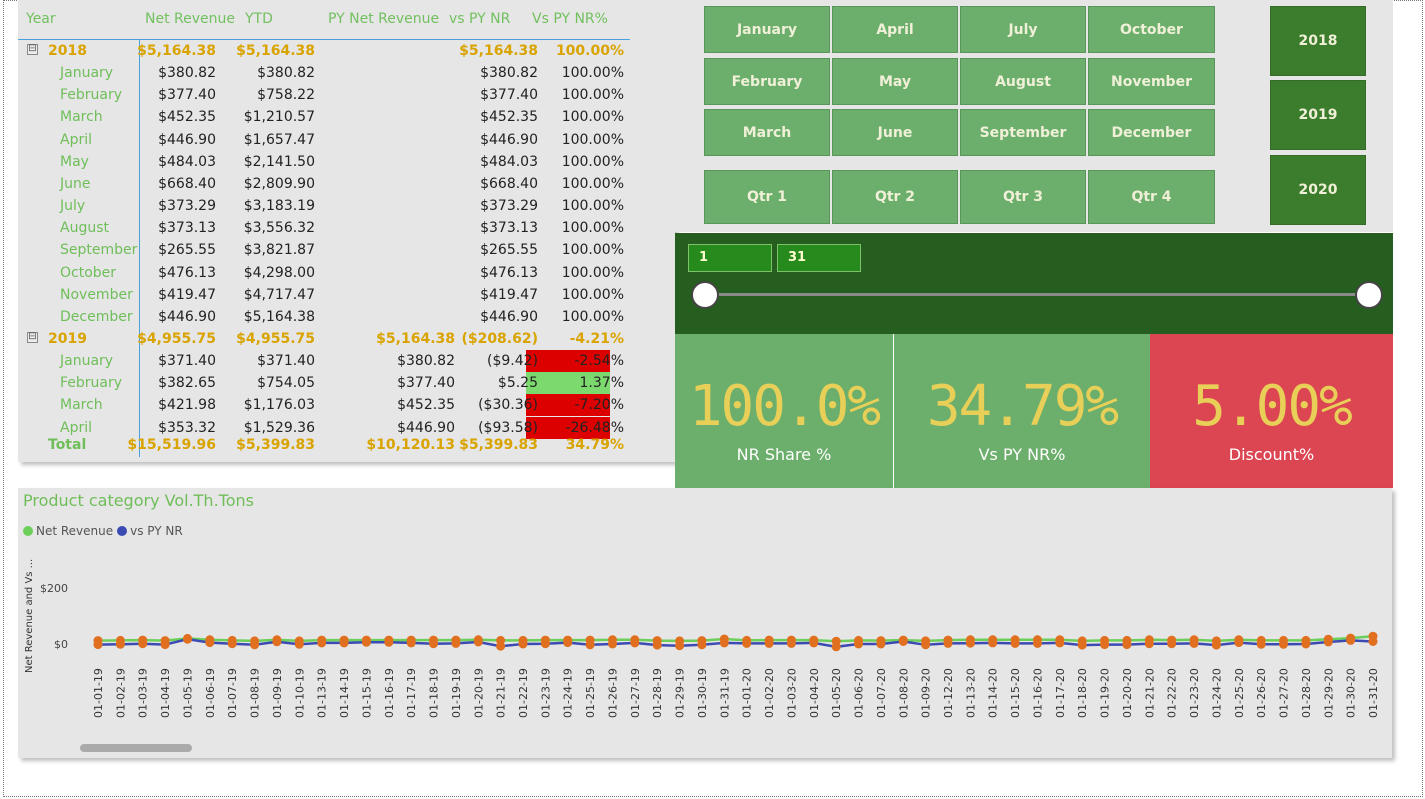 This screenshot has height=799, width=1425. I want to click on cell-py-net-revenue: $452.35, so click(426, 405).